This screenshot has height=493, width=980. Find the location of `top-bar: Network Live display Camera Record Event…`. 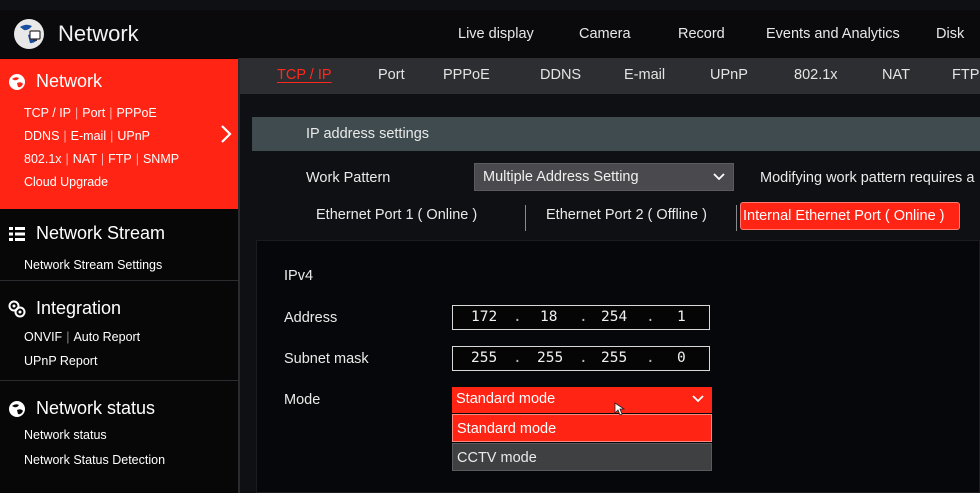

top-bar: Network Live display Camera Record Event… is located at coordinates (490, 34).